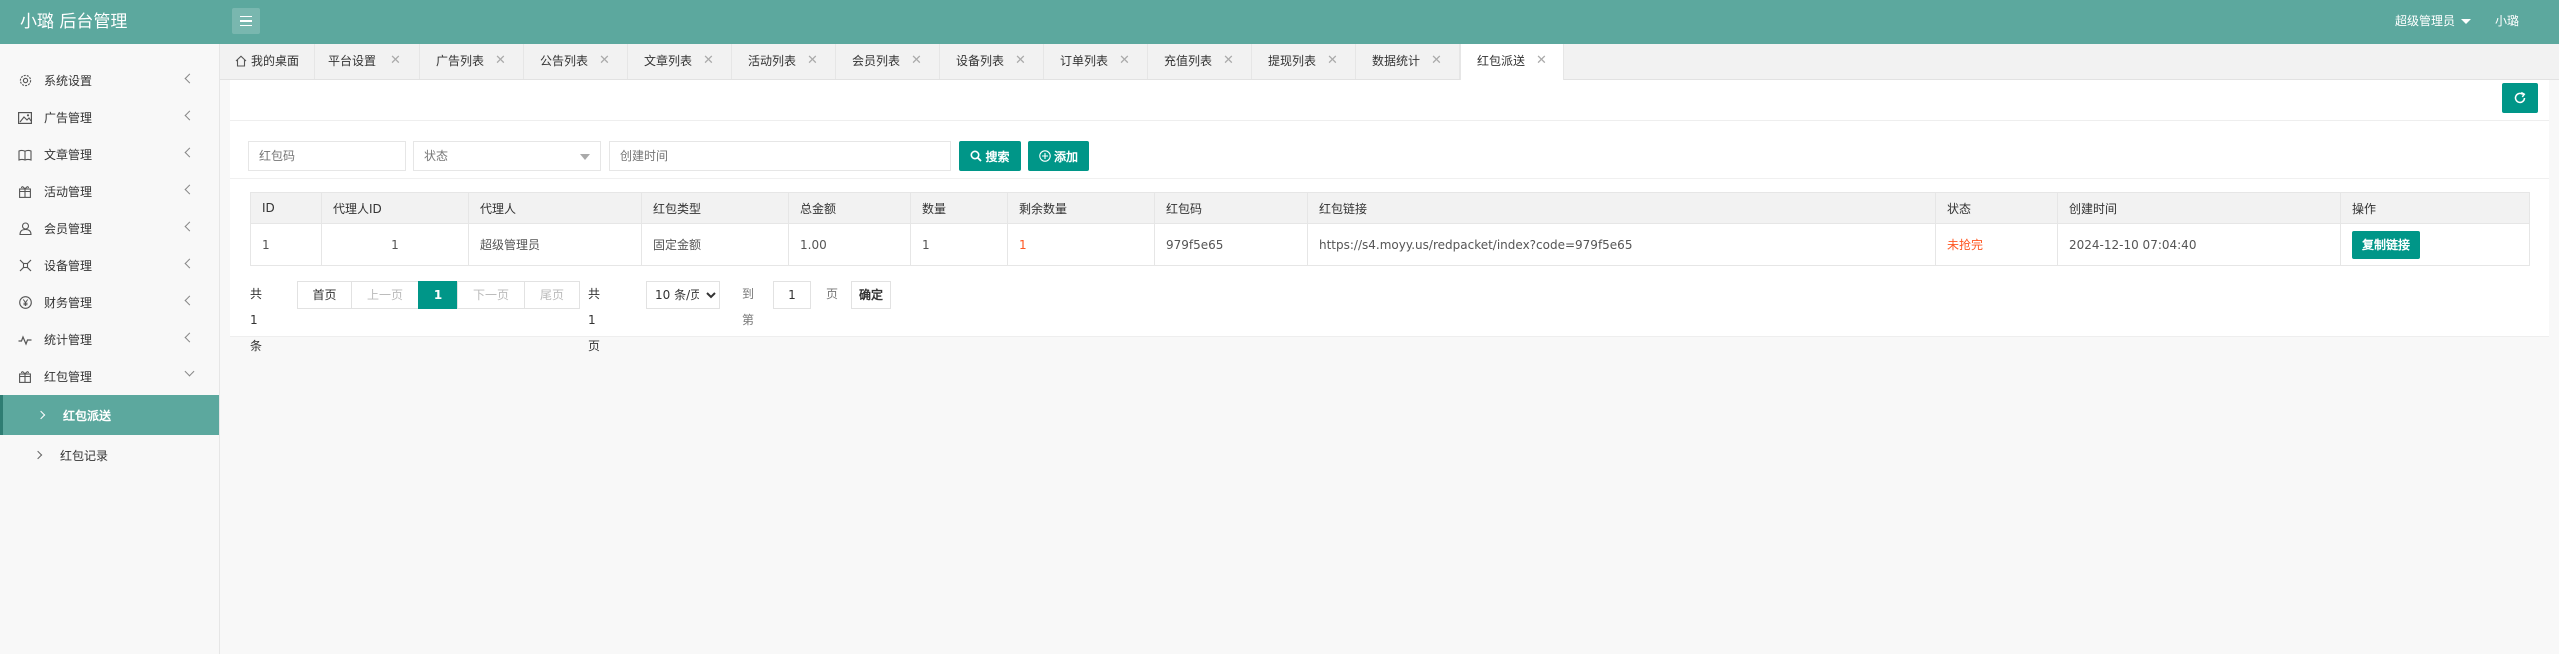 The height and width of the screenshot is (654, 2559). Describe the element at coordinates (438, 295) in the screenshot. I see `pager-current-page: 1` at that location.